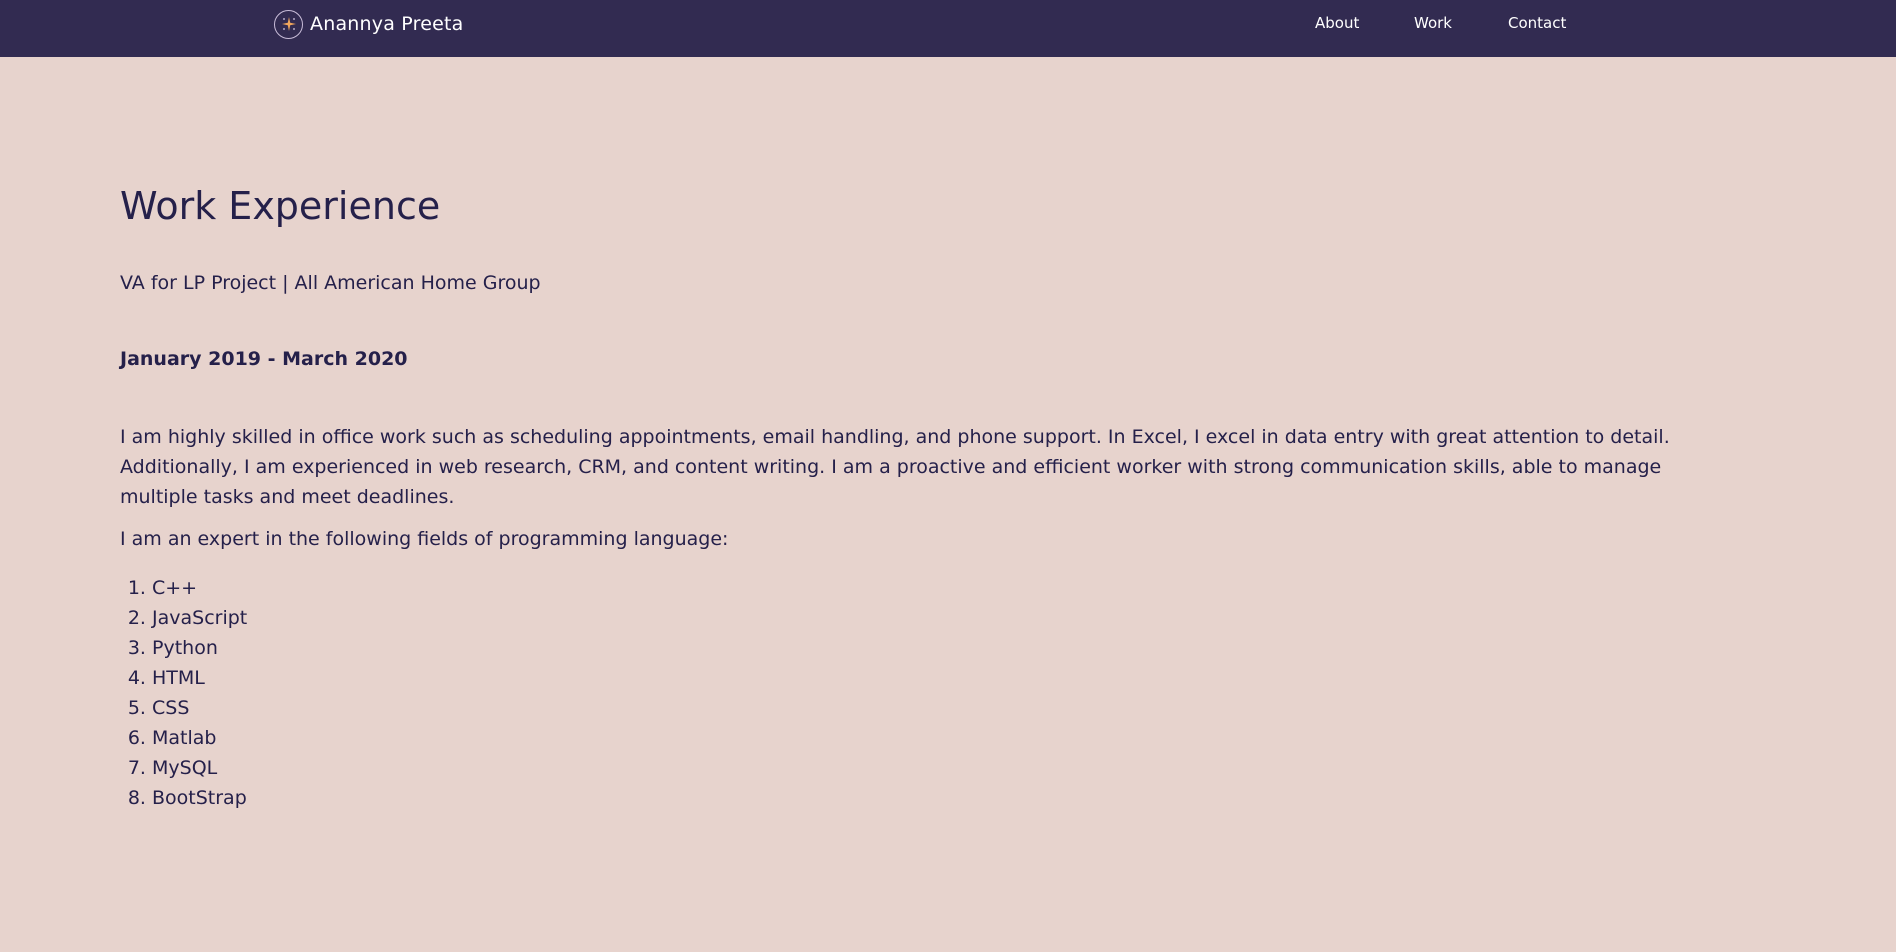 This screenshot has height=952, width=1896. What do you see at coordinates (288, 24) in the screenshot?
I see `brand-logo-icon` at bounding box center [288, 24].